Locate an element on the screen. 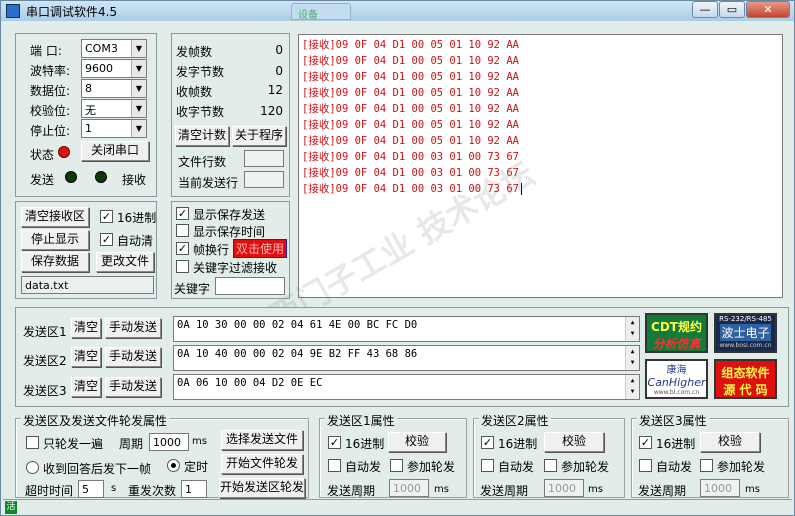 Image resolution: width=795 pixels, height=516 pixels. about-button: 关于程序 is located at coordinates (259, 136).